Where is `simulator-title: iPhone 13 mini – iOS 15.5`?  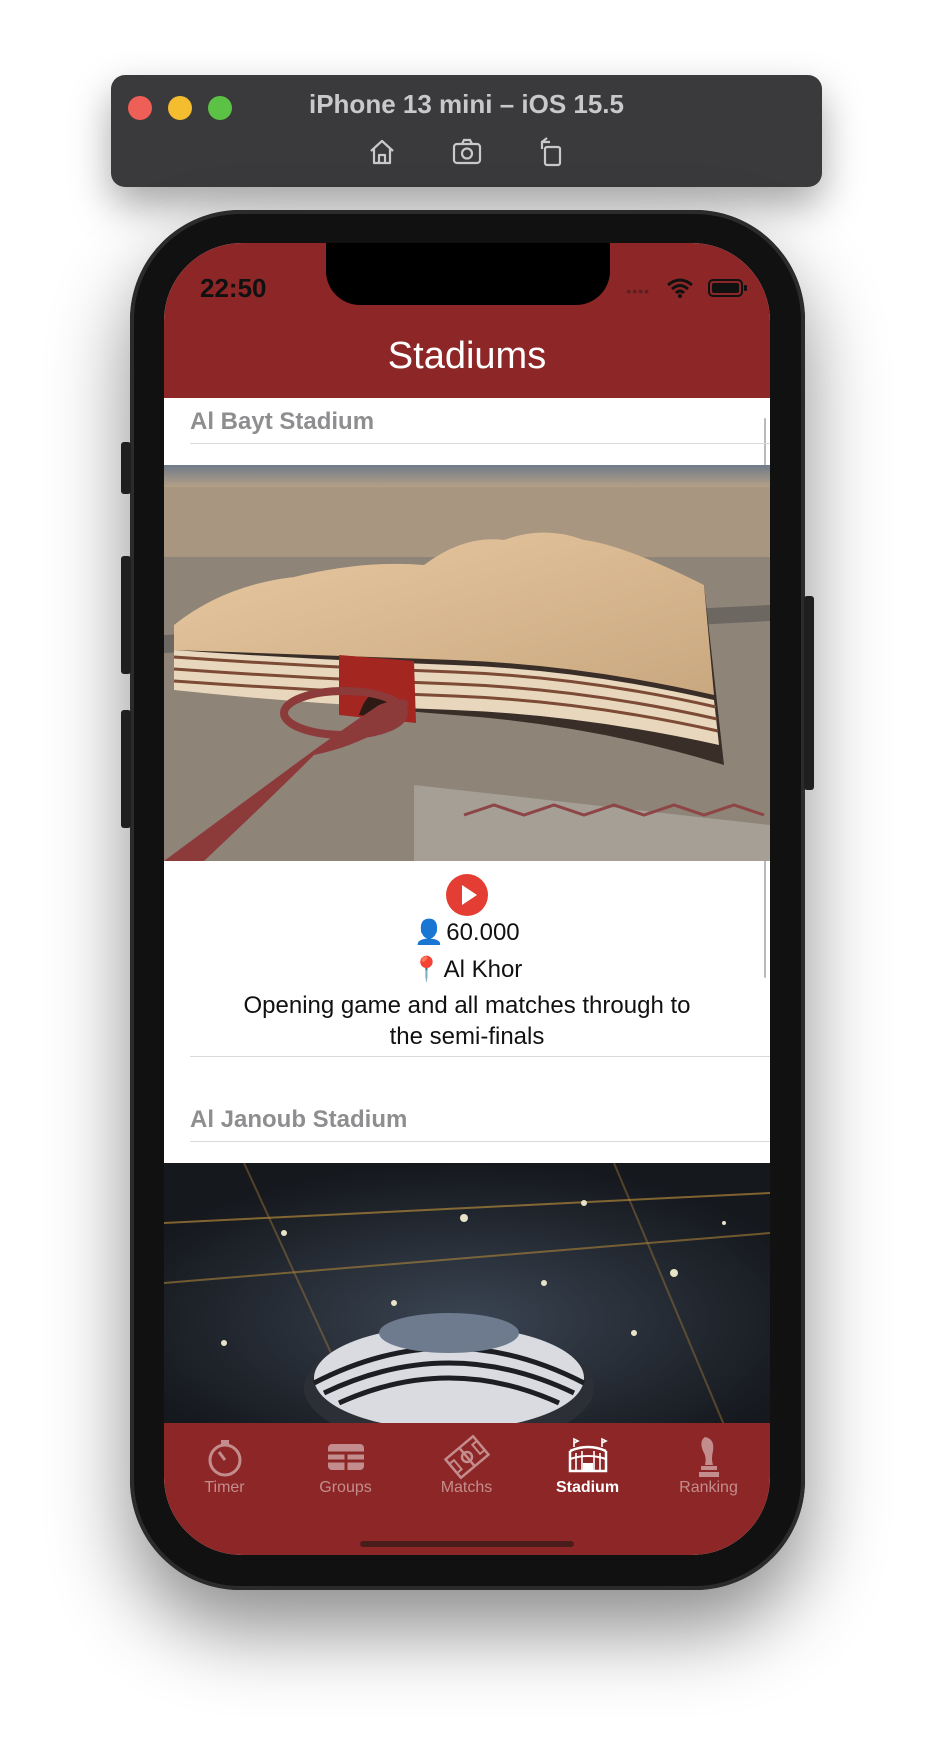
simulator-title: iPhone 13 mini – iOS 15.5 is located at coordinates (466, 104).